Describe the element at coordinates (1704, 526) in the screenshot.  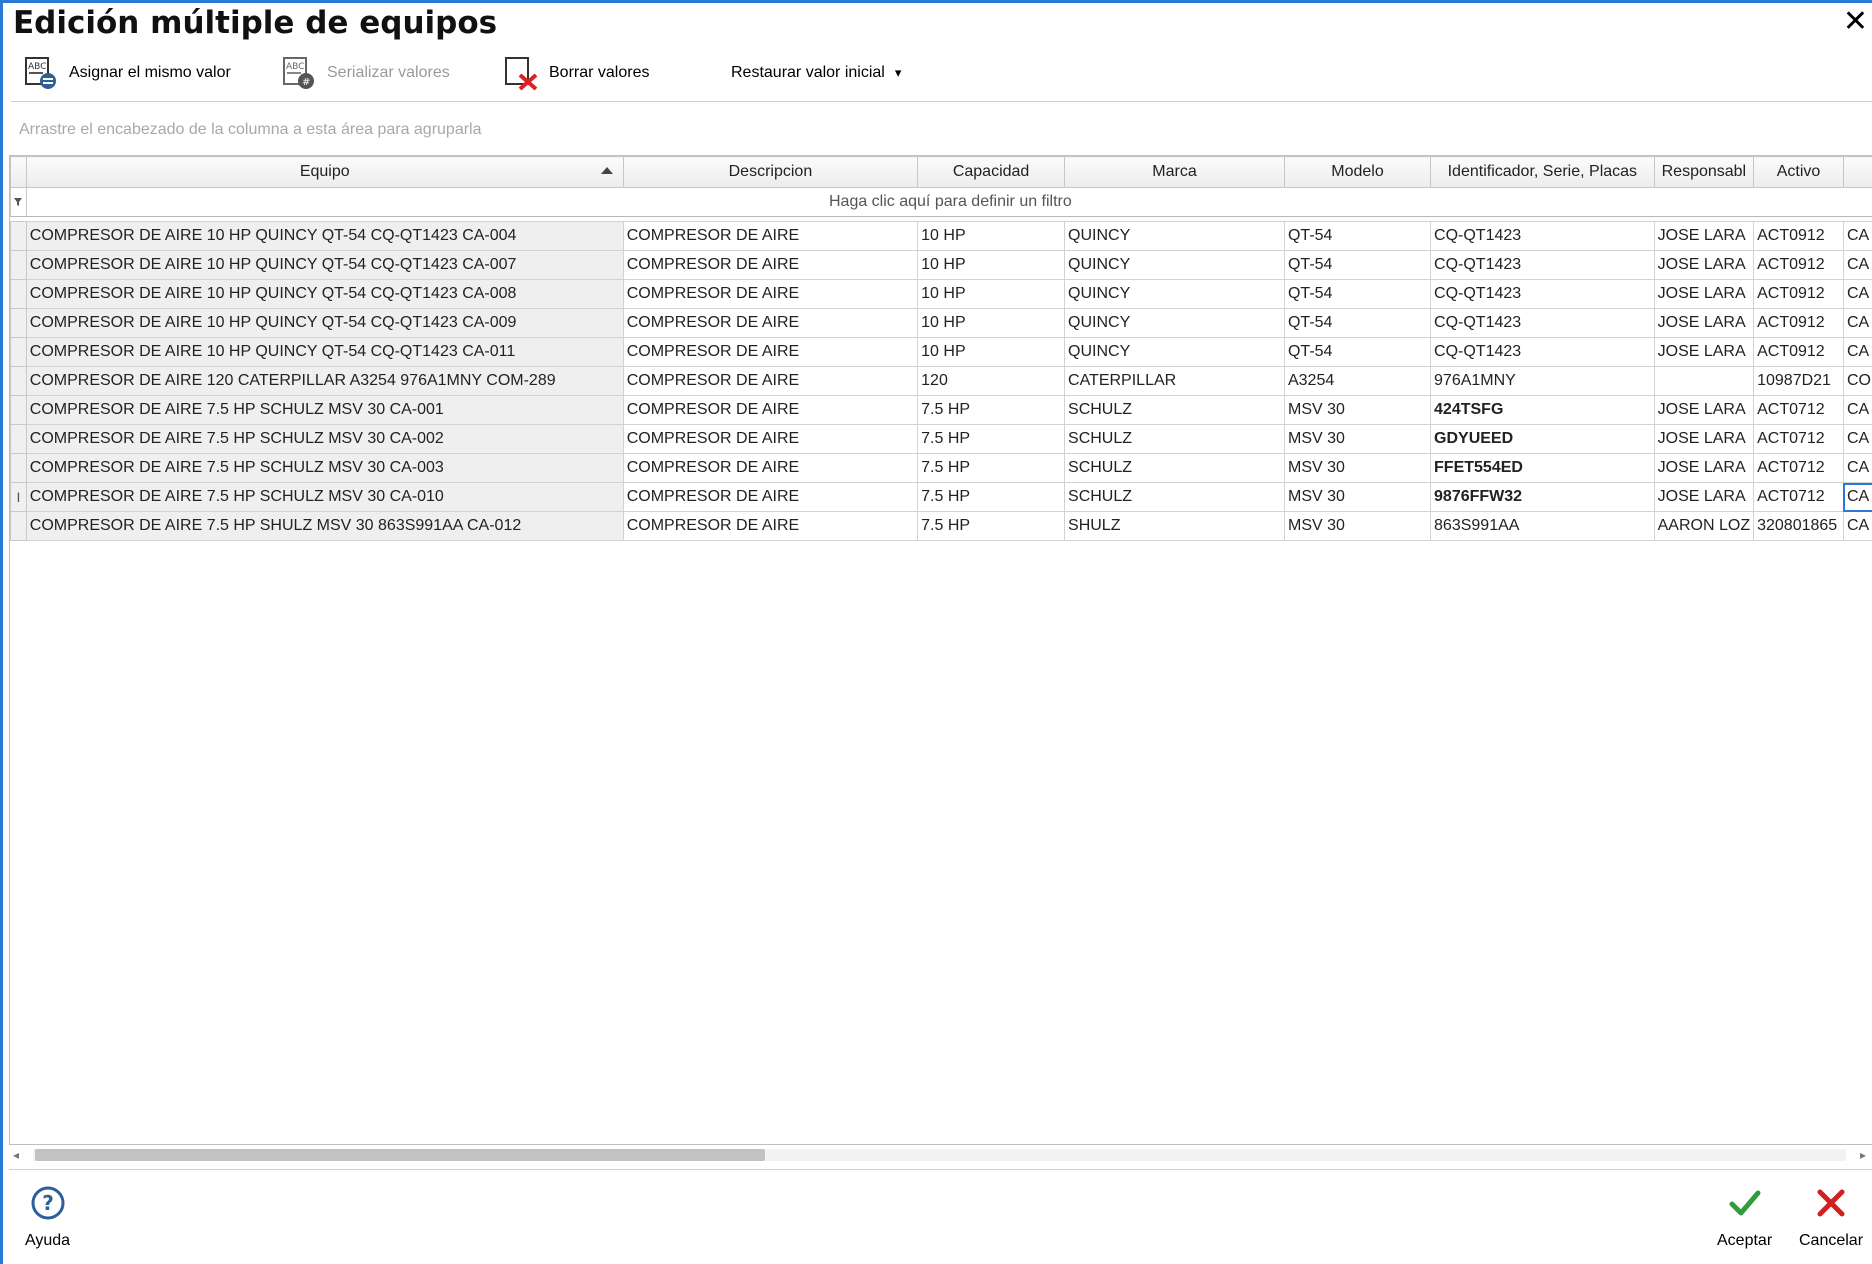
I see `cell-responsable: AARON LOZ` at that location.